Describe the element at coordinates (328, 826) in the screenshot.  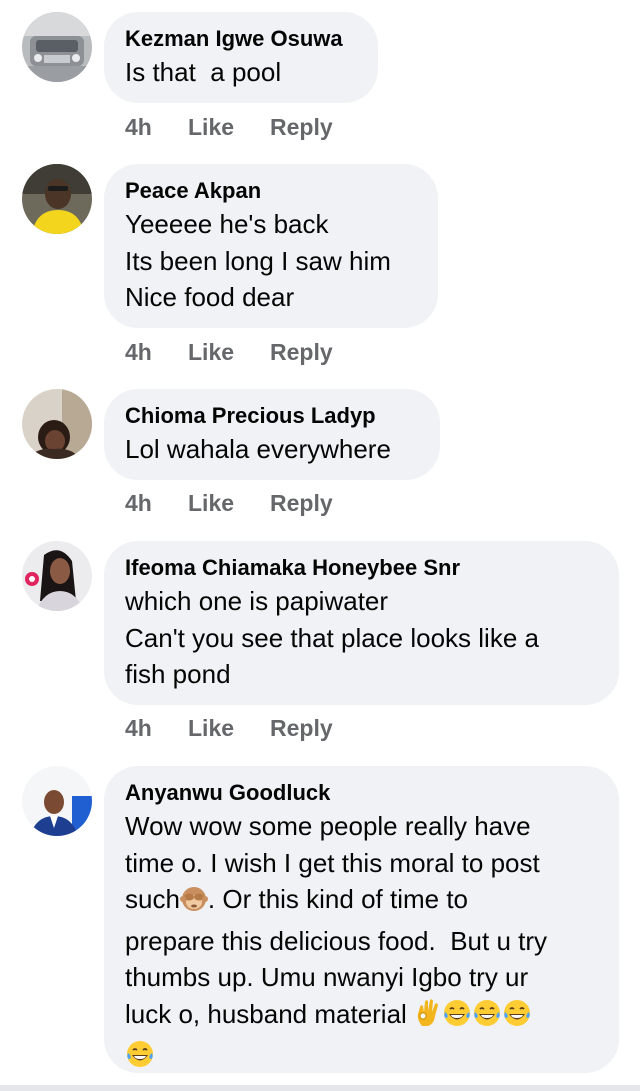
I see `comment-text: Wow wow some people really have` at that location.